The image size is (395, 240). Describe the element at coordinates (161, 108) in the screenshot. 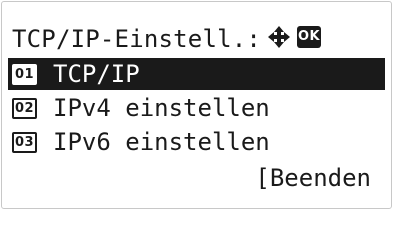

I see `menu-item-label: IPv4 einstellen` at that location.